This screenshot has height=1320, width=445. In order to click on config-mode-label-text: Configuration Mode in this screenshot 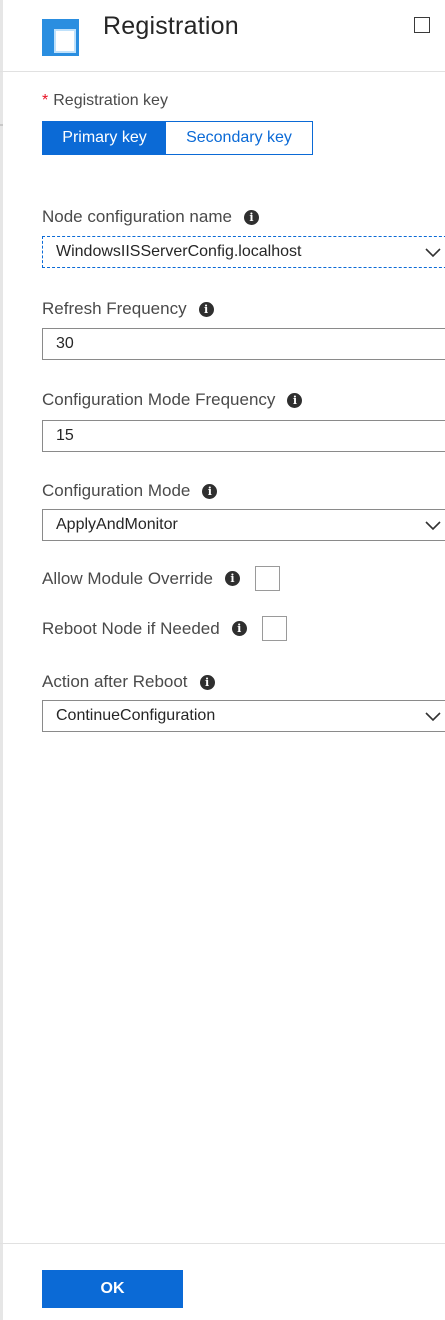, I will do `click(116, 490)`.